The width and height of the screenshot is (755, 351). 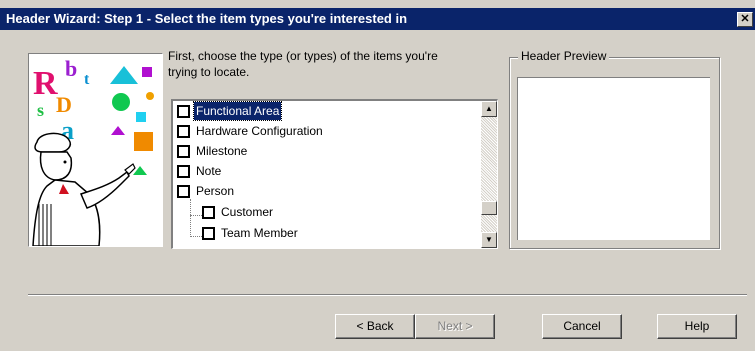 I want to click on header-preview-label: Header Preview, so click(x=564, y=56).